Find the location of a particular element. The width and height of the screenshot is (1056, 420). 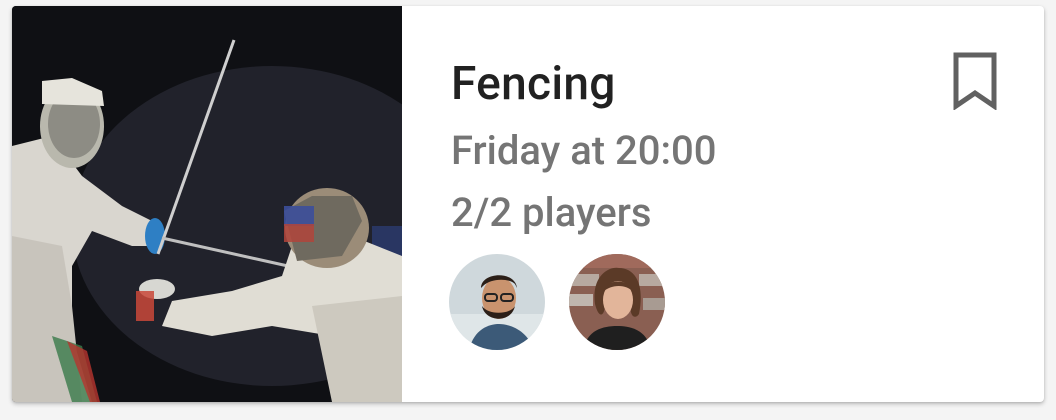

bookmark-outline-icon is located at coordinates (975, 81).